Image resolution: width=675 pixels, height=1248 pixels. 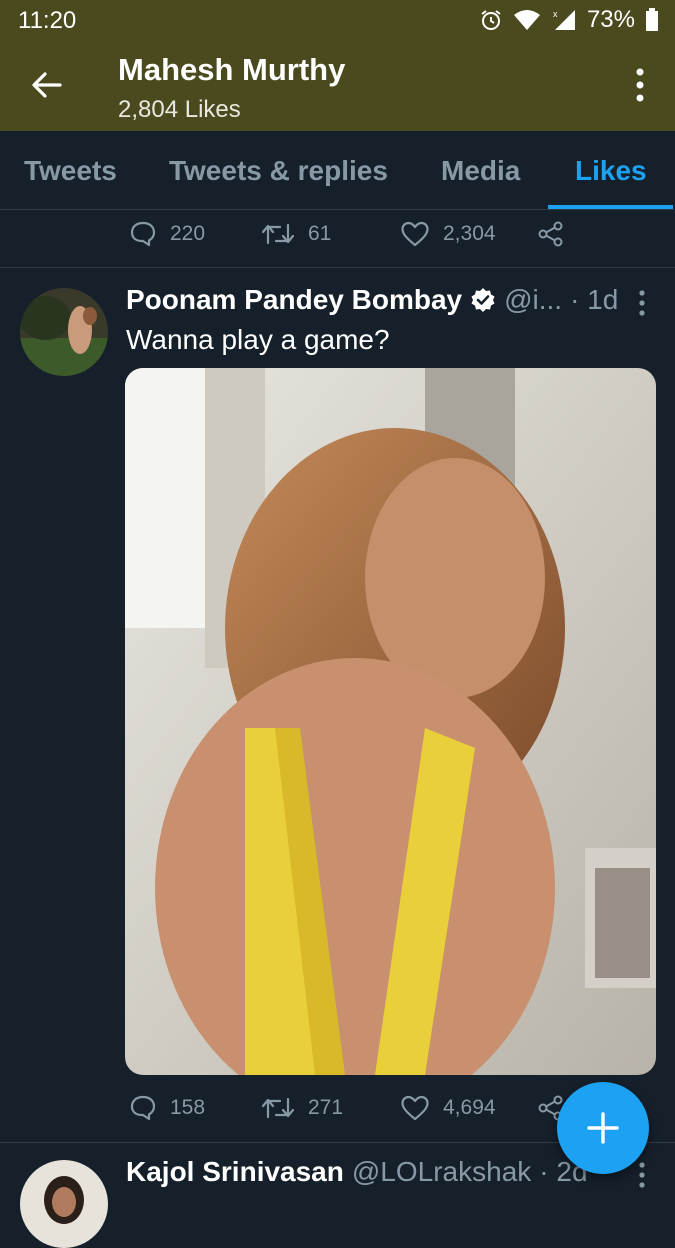 I want to click on reply-count: 158, so click(x=188, y=1107).